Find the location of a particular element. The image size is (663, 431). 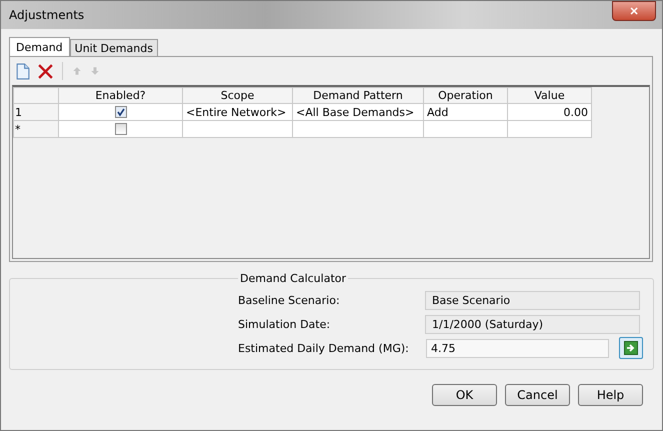

column-header: Demand Pattern is located at coordinates (358, 96).